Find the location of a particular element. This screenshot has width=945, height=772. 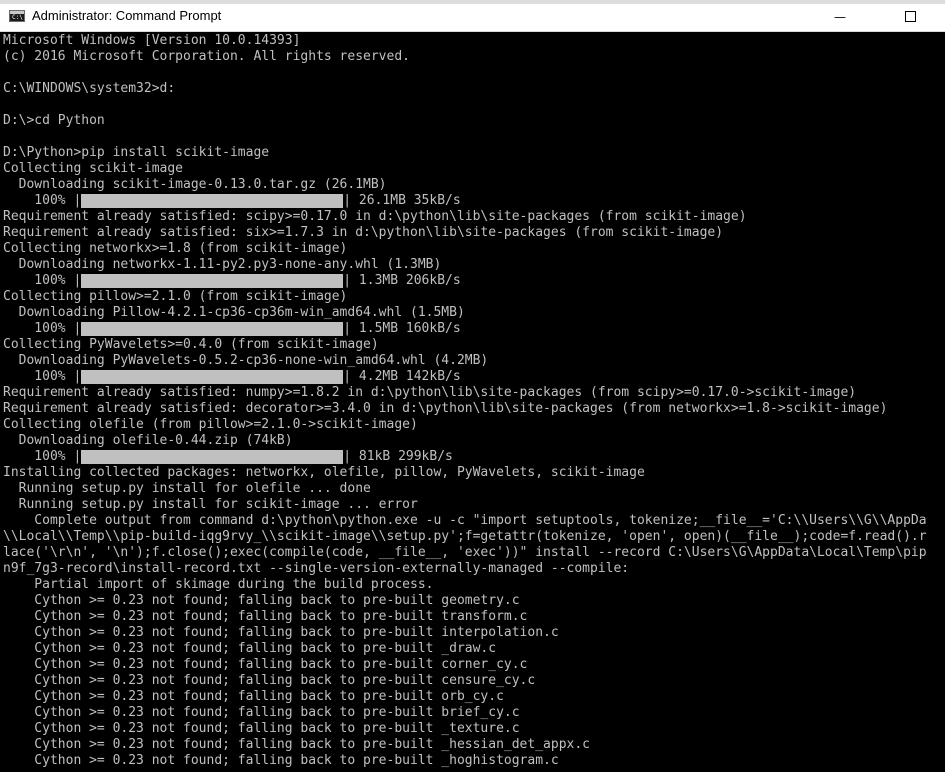

progress-stats: | 4.2MB 142kB/s is located at coordinates (402, 376).